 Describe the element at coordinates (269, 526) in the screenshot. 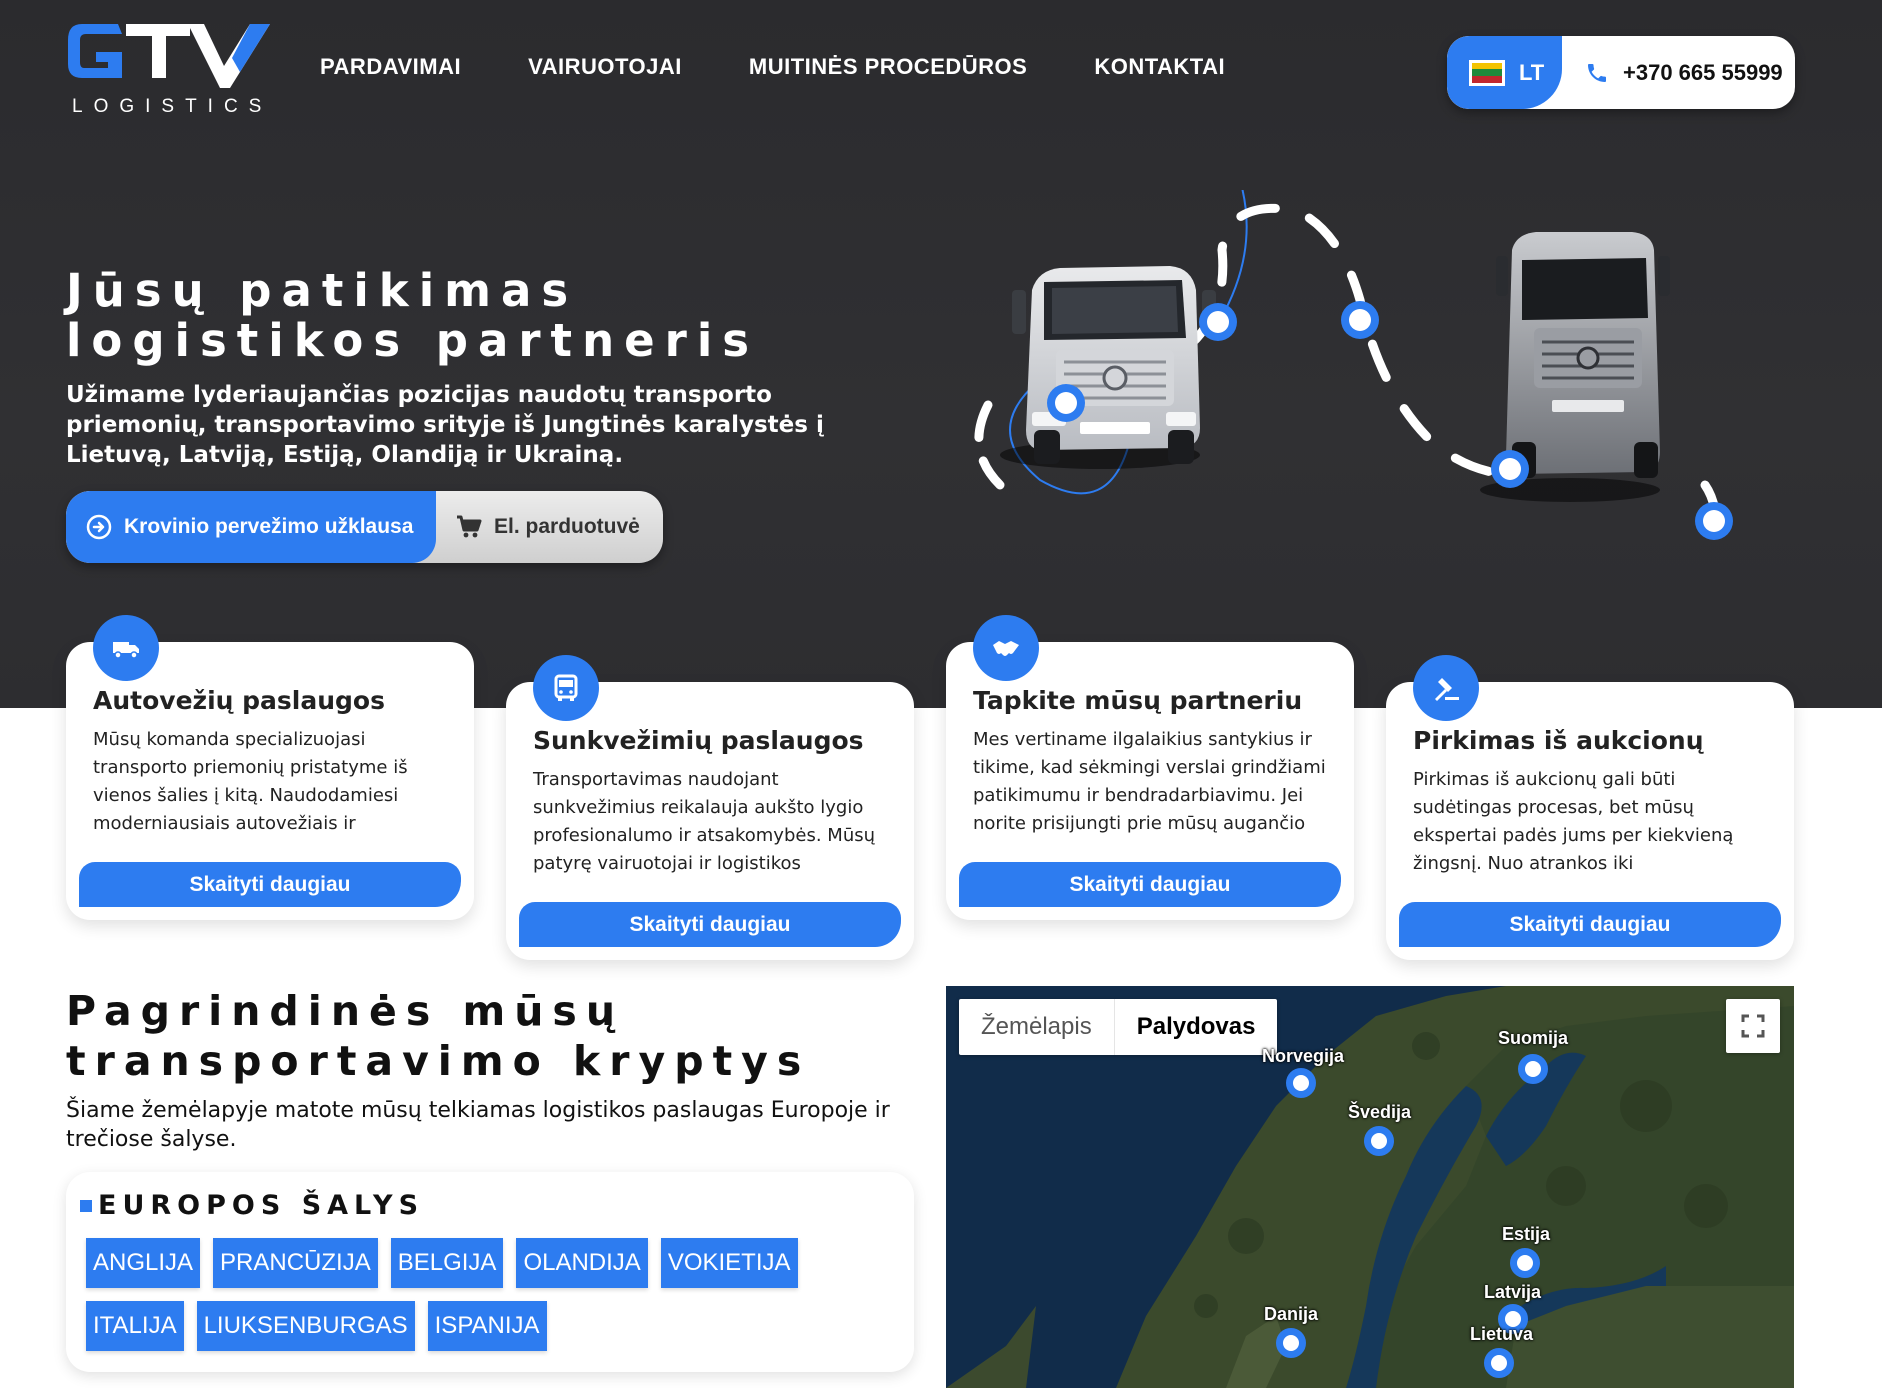

I see `cargo-request-label: Krovinio pervežimo užklausa` at that location.